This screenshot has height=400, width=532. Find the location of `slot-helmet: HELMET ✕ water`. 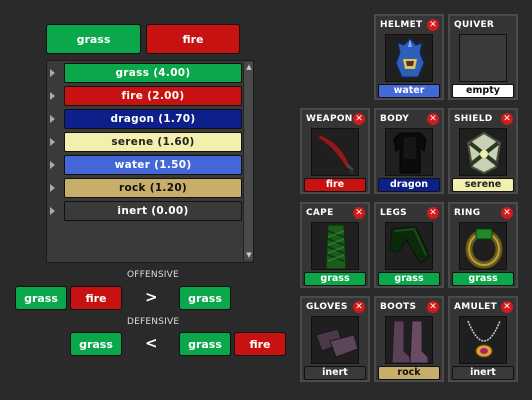

slot-helmet: HELMET ✕ water is located at coordinates (409, 57).